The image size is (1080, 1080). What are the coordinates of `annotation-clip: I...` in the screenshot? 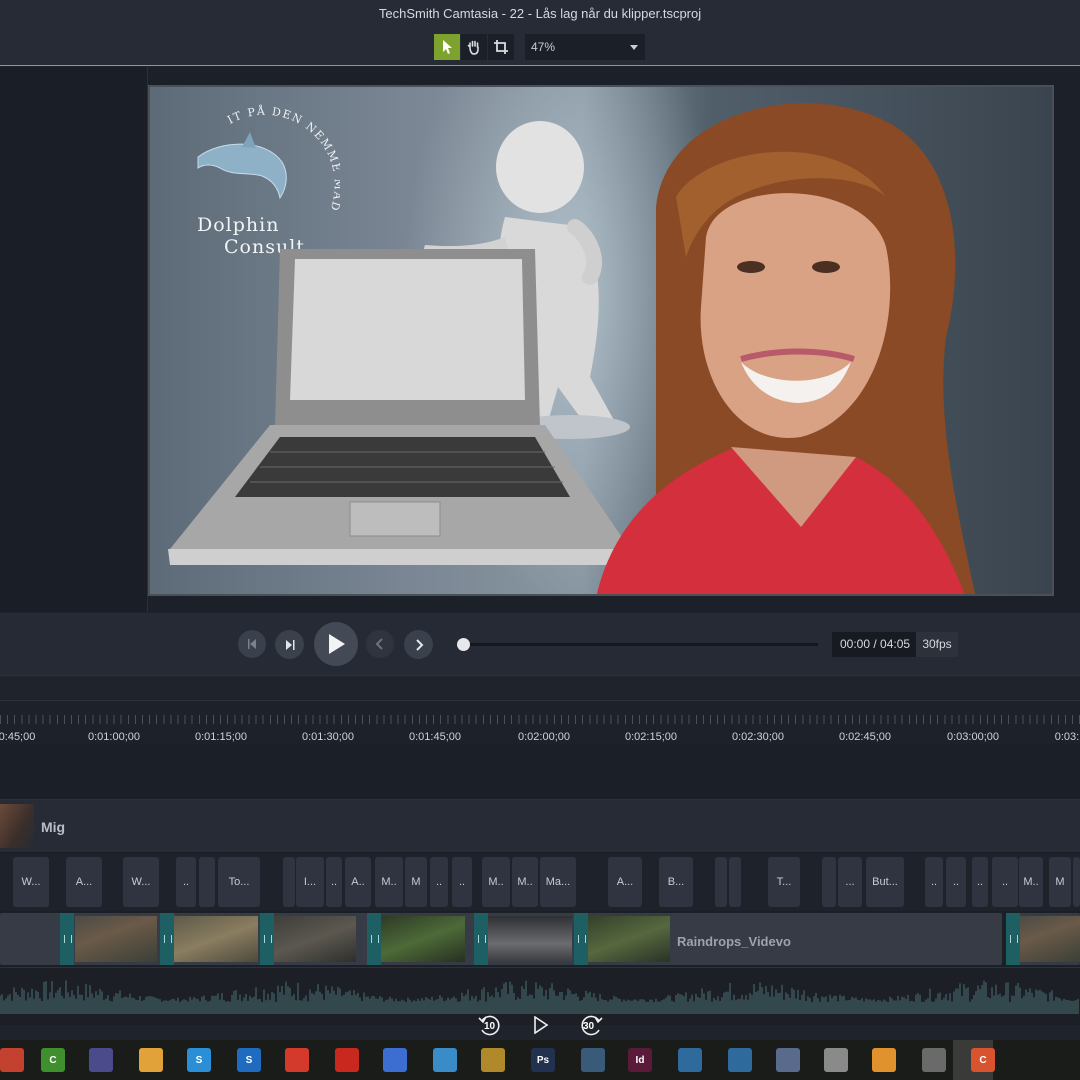 It's located at (310, 882).